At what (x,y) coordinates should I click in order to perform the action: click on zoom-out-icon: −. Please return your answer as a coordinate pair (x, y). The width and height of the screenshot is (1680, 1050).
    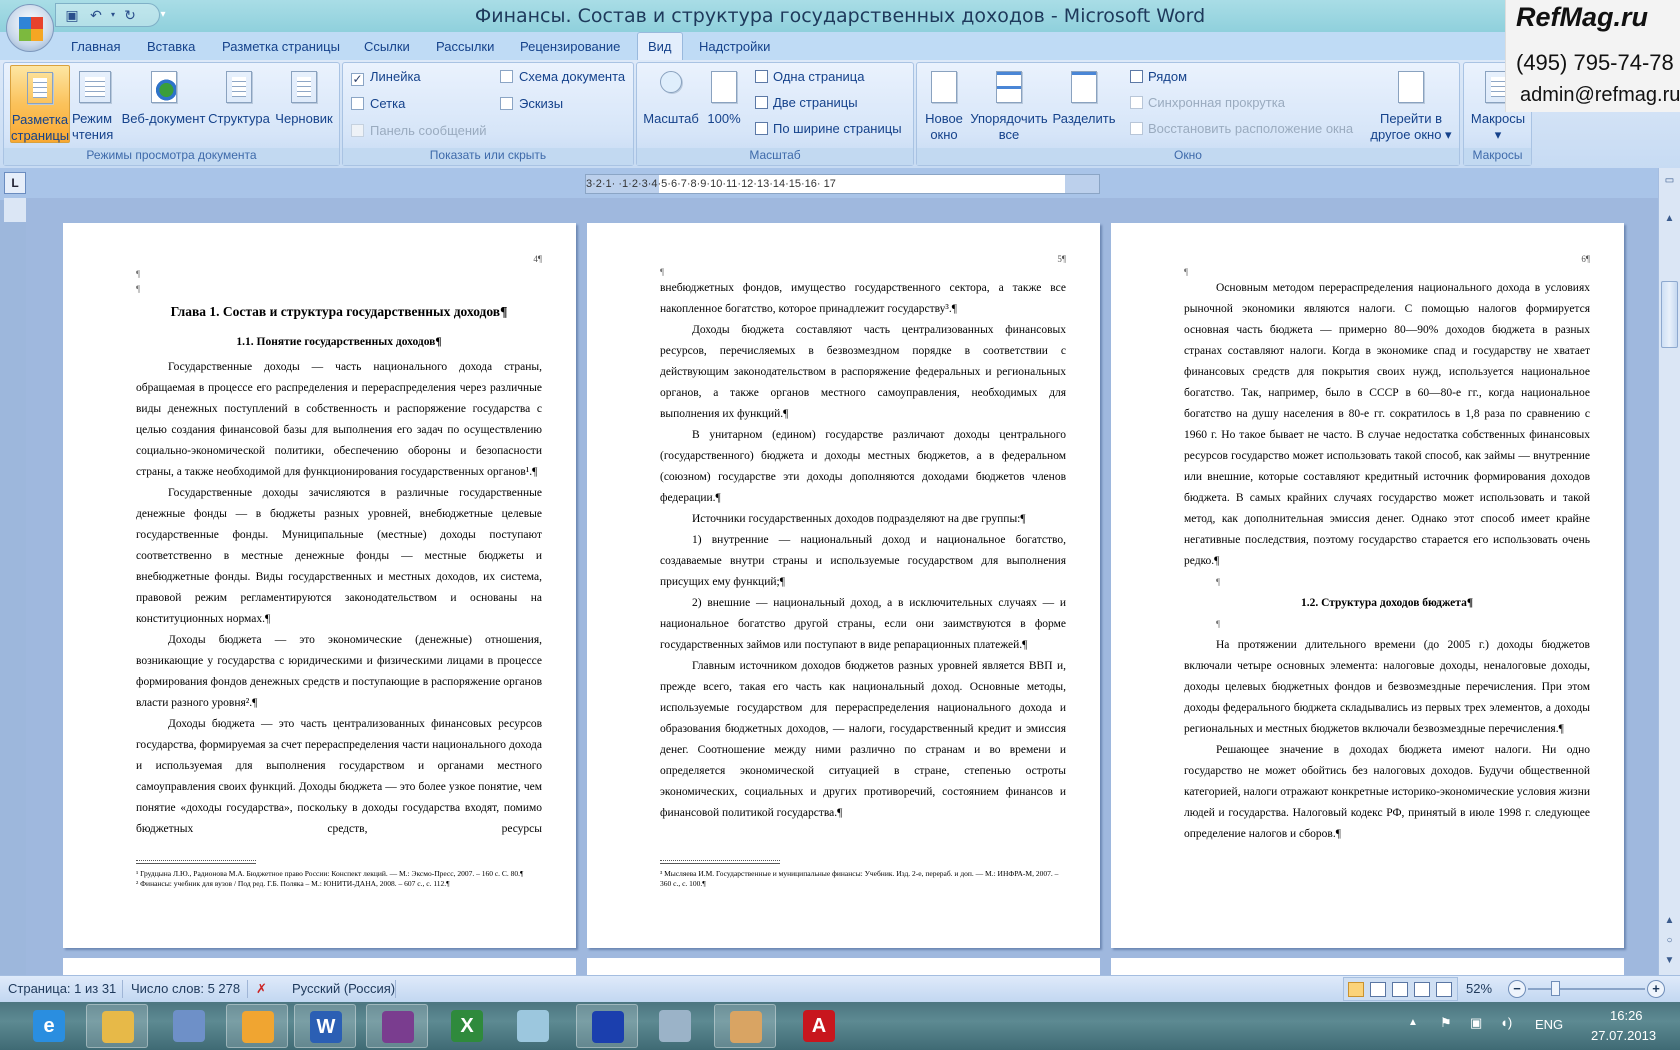
    Looking at the image, I should click on (1517, 989).